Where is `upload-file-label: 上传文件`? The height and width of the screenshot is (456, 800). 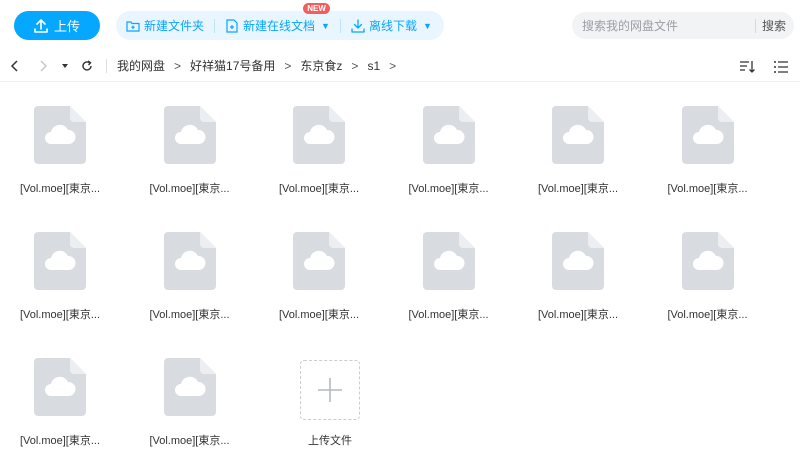
upload-file-label: 上传文件 is located at coordinates (330, 441).